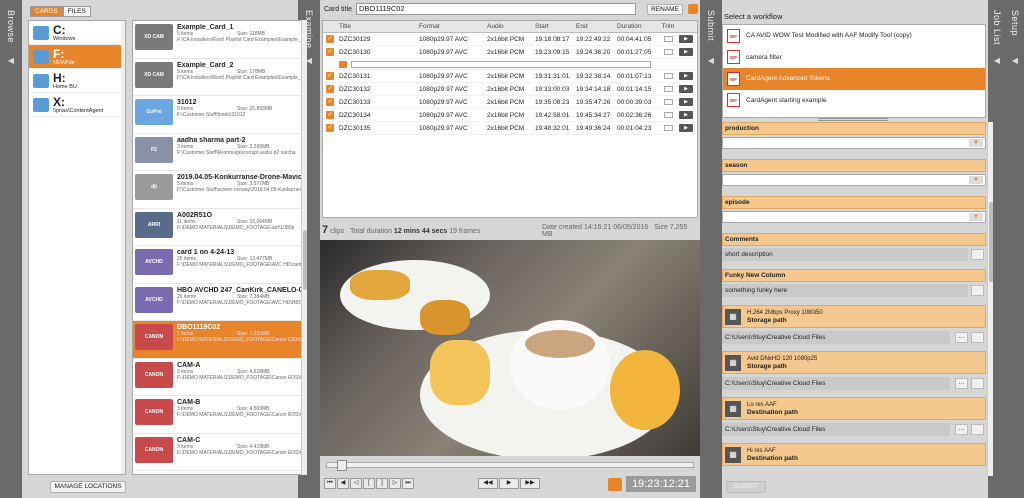  What do you see at coordinates (11, 249) in the screenshot?
I see `tab-browse: Browse ◀` at bounding box center [11, 249].